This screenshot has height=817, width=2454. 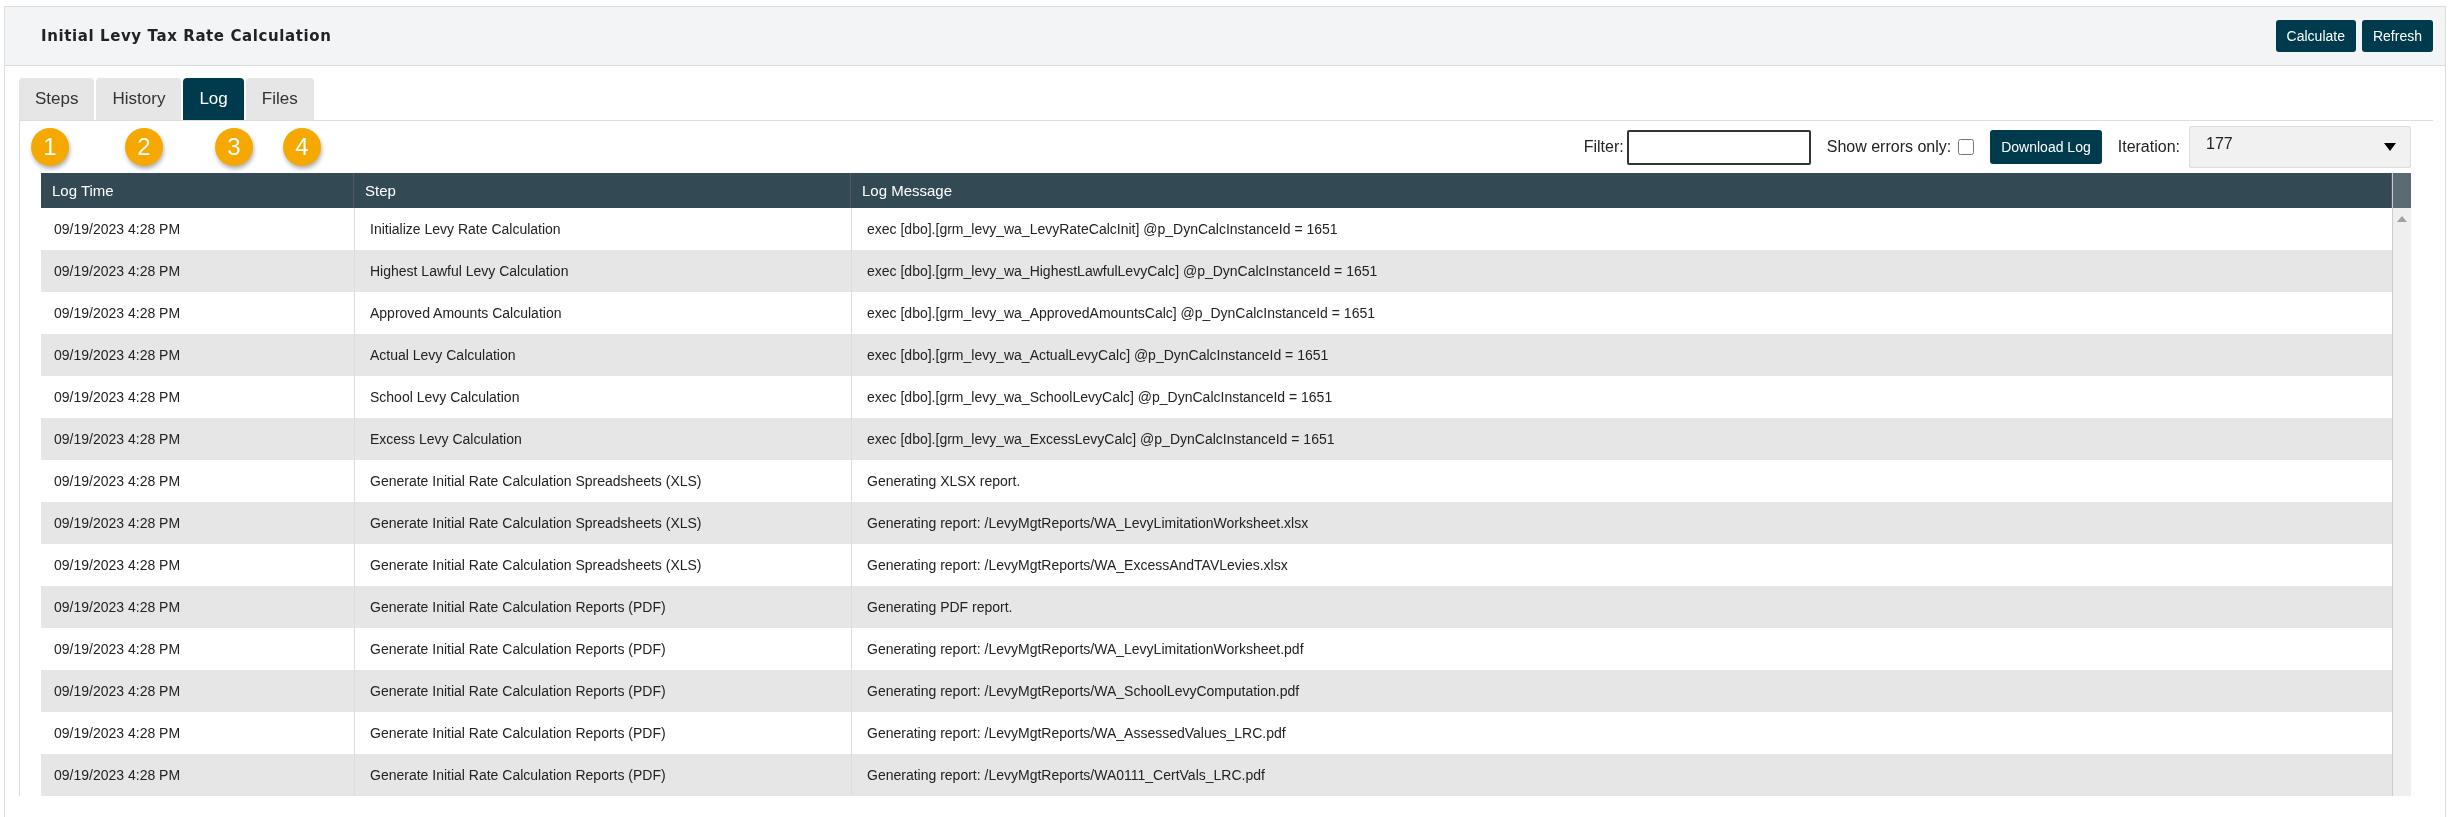 What do you see at coordinates (1966, 147) in the screenshot?
I see `errors-only-checkbox` at bounding box center [1966, 147].